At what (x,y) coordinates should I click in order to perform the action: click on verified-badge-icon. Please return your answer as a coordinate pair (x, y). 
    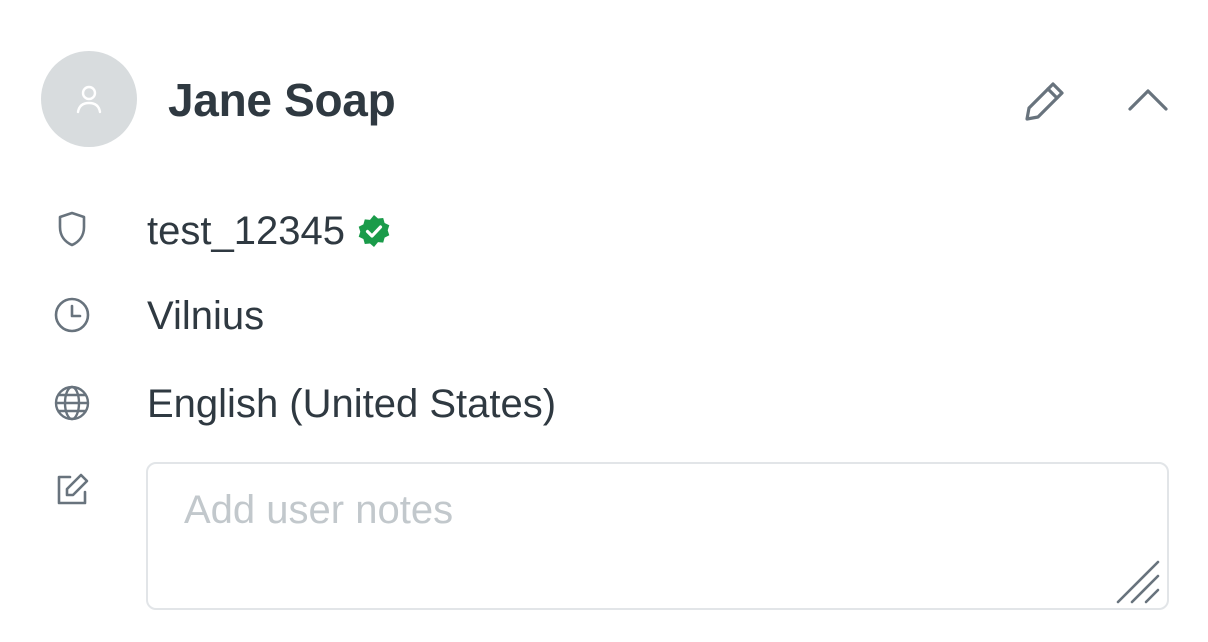
    Looking at the image, I should click on (374, 231).